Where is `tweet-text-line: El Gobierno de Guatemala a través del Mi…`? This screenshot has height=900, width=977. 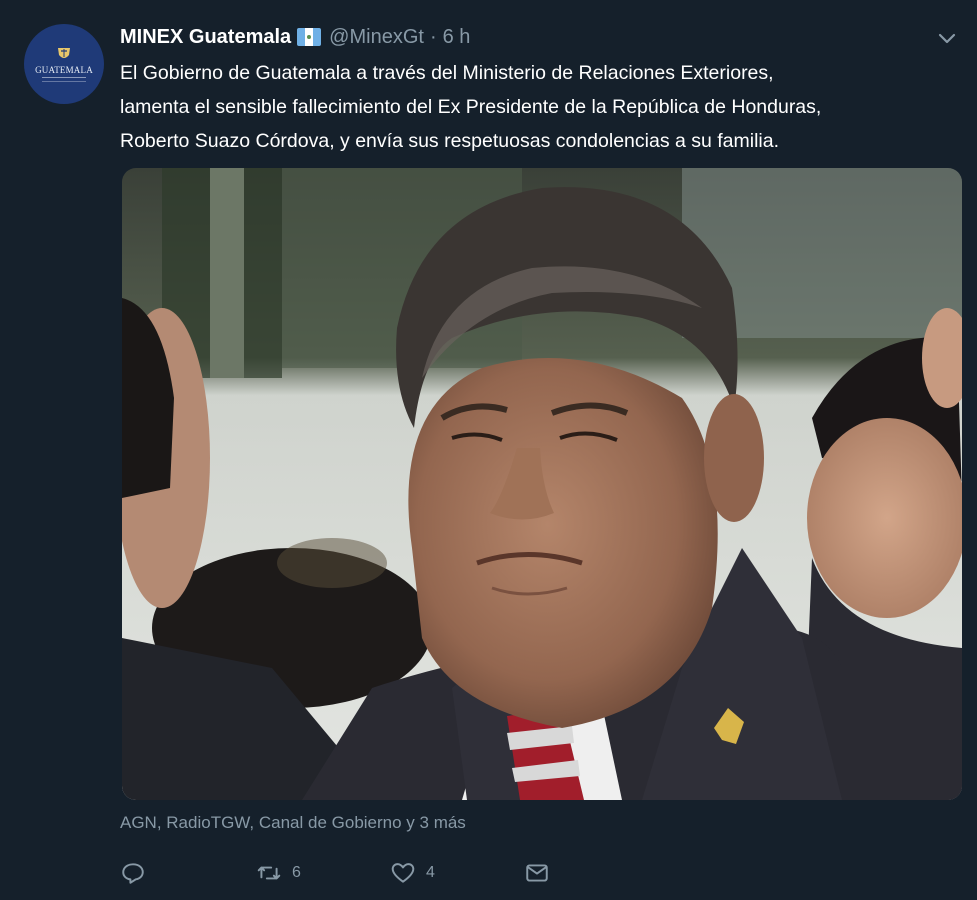 tweet-text-line: El Gobierno de Guatemala a través del Mi… is located at coordinates (447, 73).